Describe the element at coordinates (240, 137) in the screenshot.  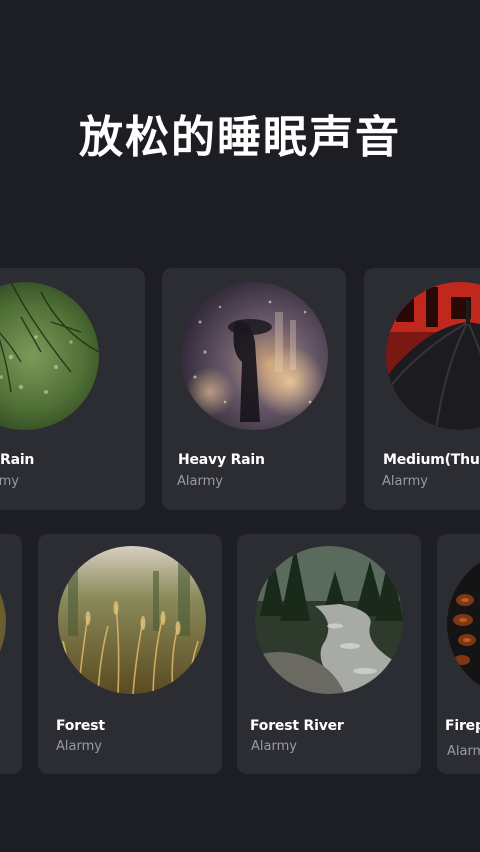
I see `page-title: 放松的睡眠声音` at that location.